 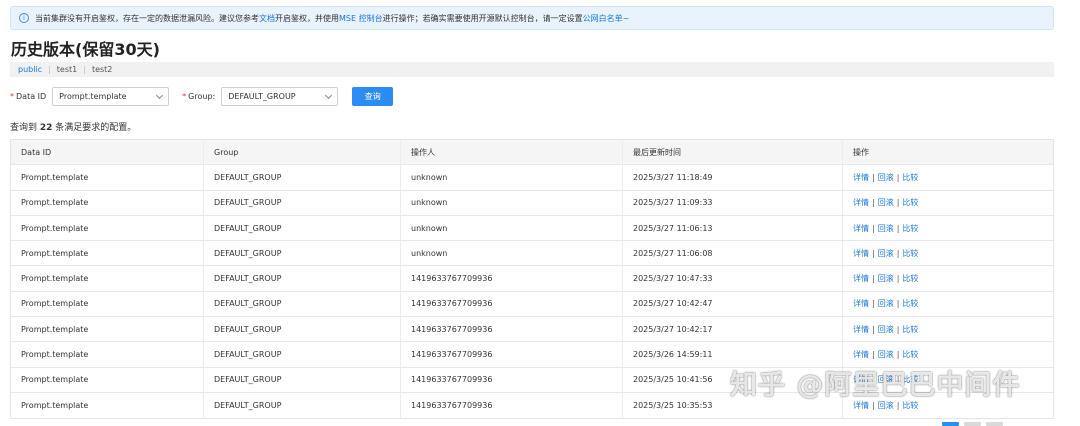 What do you see at coordinates (733, 278) in the screenshot?
I see `cell-last-updated: 2025/3/27 10:47:33` at bounding box center [733, 278].